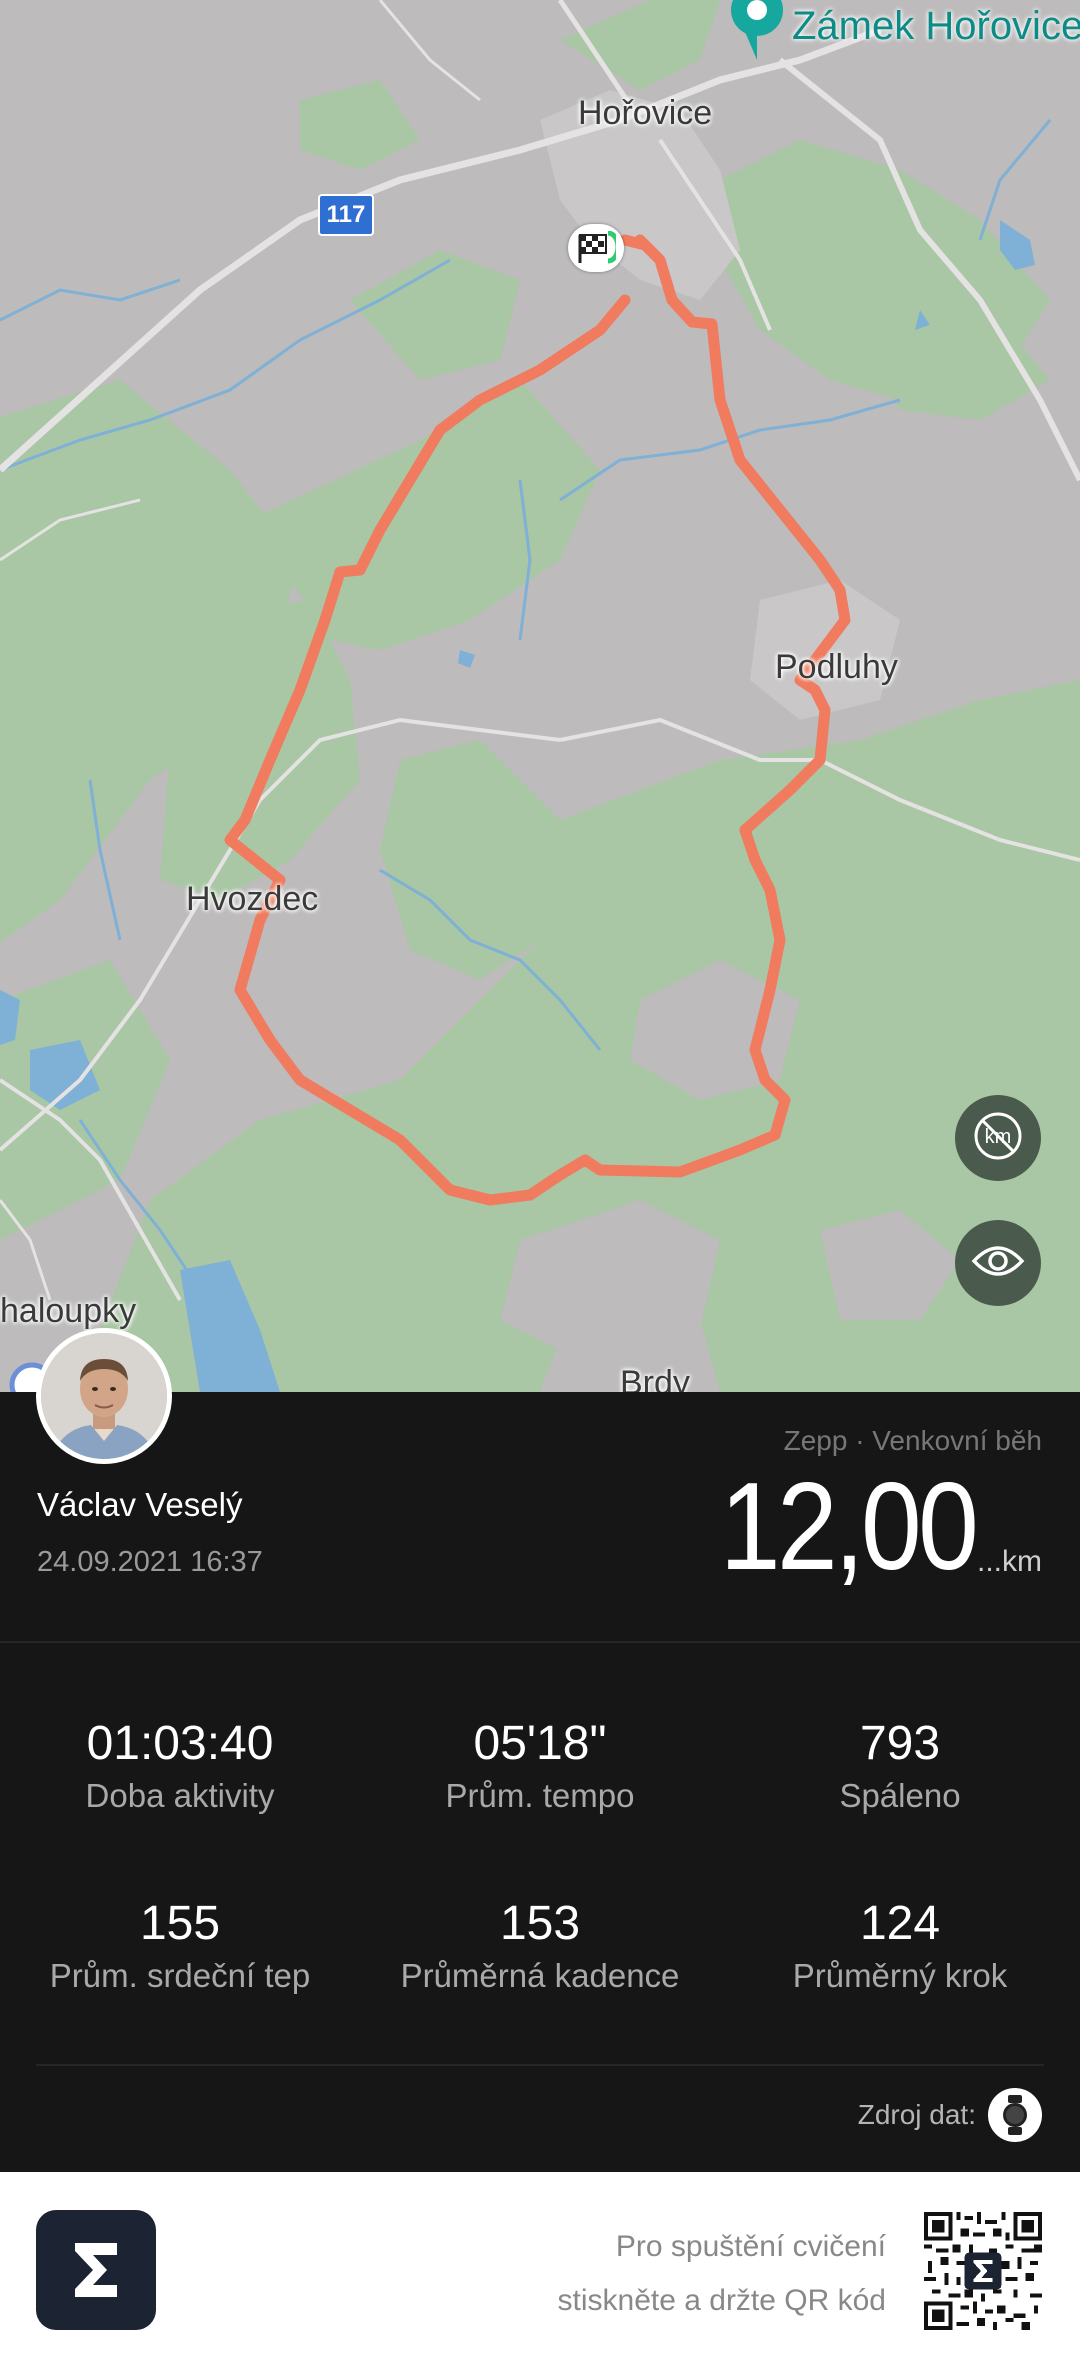  I want to click on zepp-app-logo, so click(96, 2270).